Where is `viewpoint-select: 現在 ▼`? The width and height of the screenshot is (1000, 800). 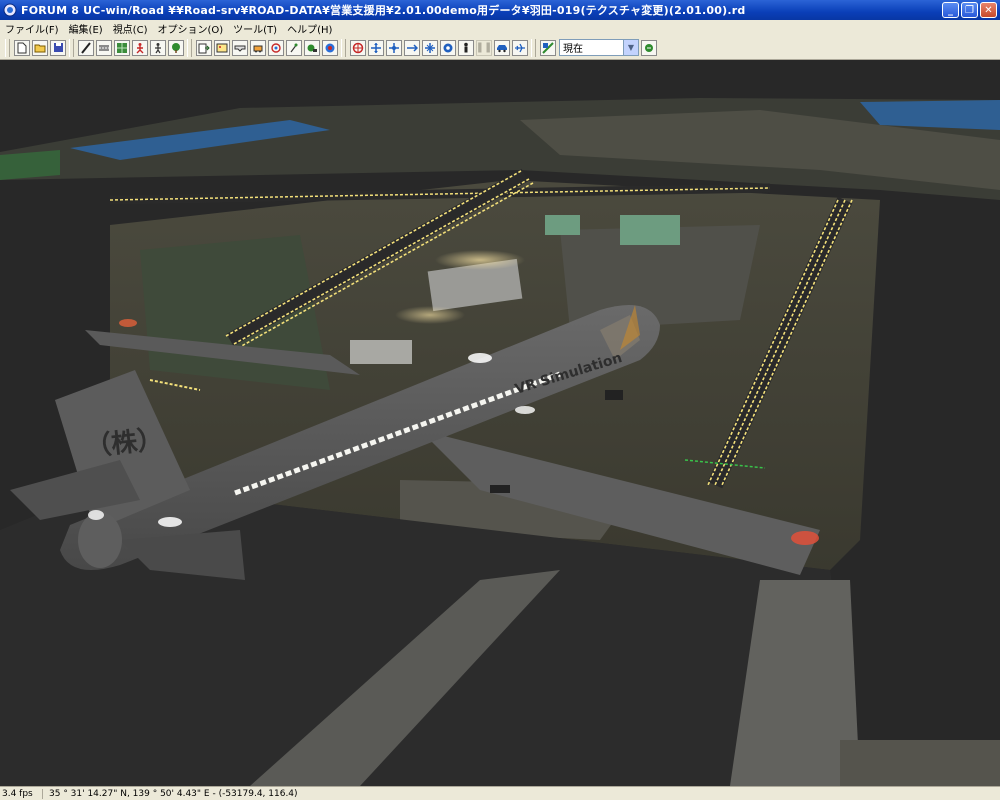 viewpoint-select: 現在 ▼ is located at coordinates (599, 47).